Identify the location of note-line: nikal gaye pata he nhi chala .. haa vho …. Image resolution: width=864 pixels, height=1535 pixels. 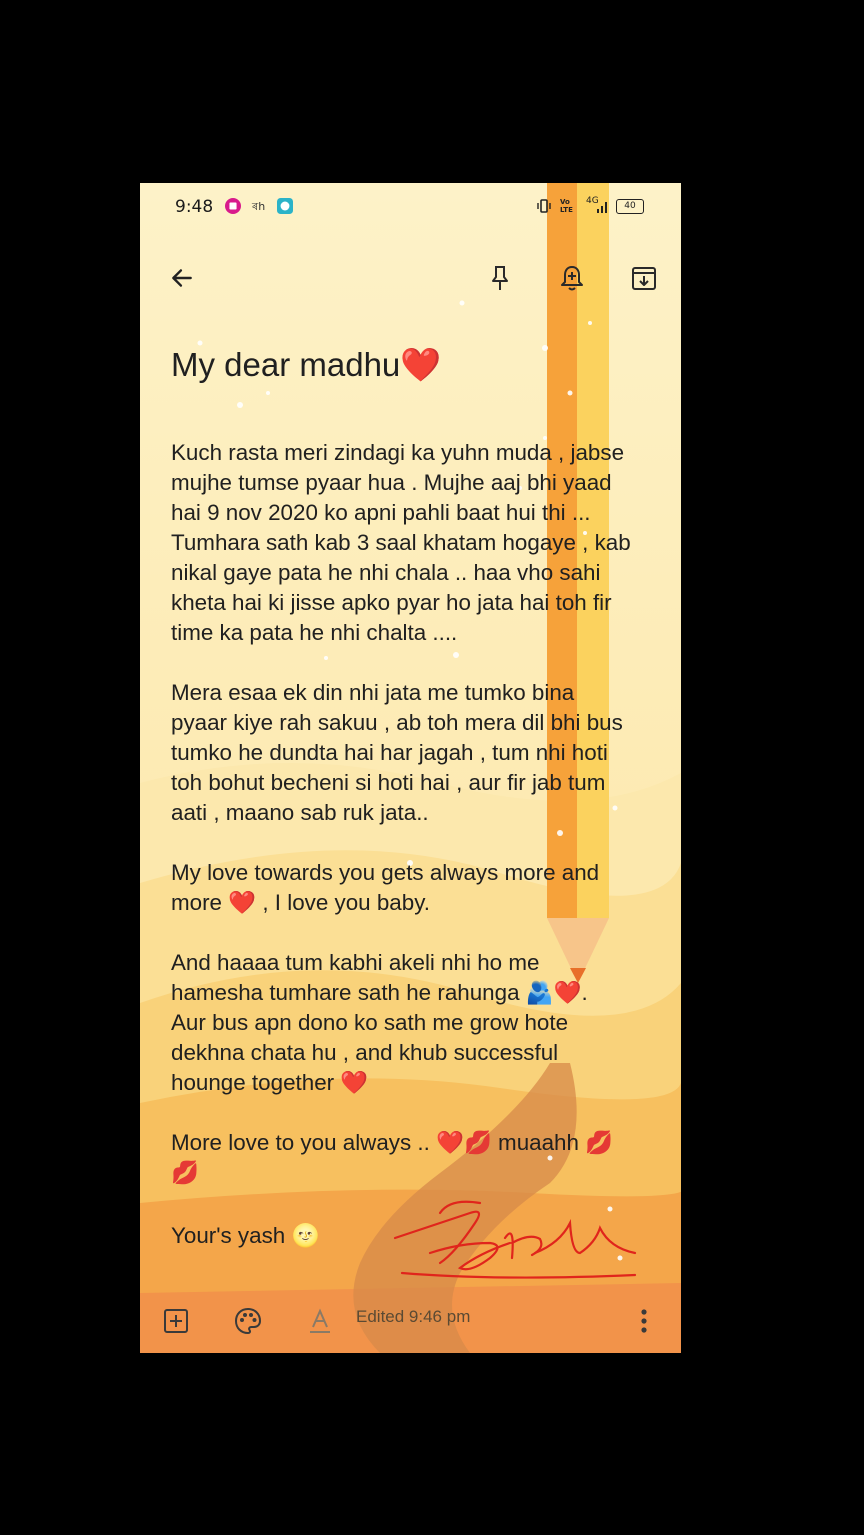
(386, 572).